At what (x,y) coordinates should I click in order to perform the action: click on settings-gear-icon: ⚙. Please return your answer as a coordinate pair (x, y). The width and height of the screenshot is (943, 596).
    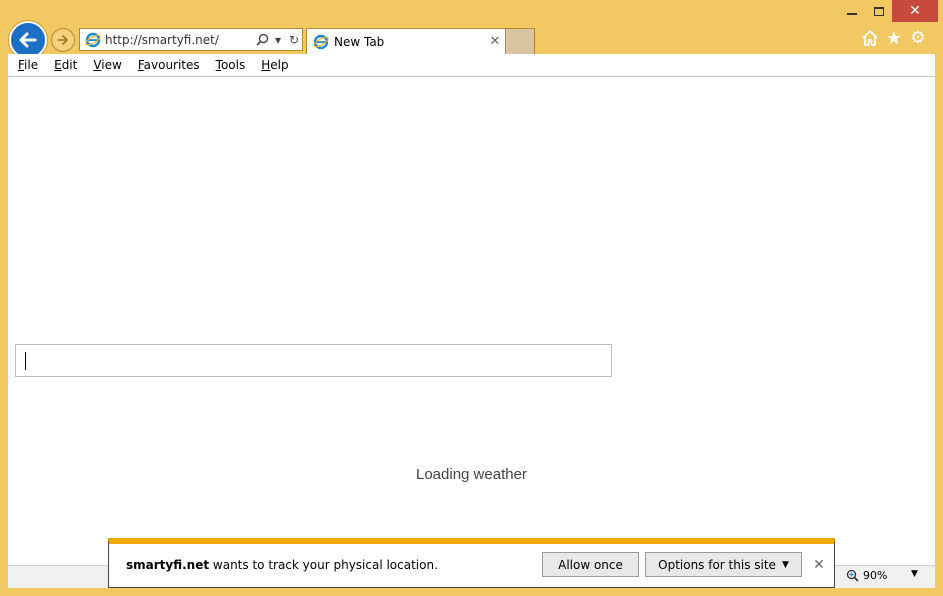
    Looking at the image, I should click on (918, 38).